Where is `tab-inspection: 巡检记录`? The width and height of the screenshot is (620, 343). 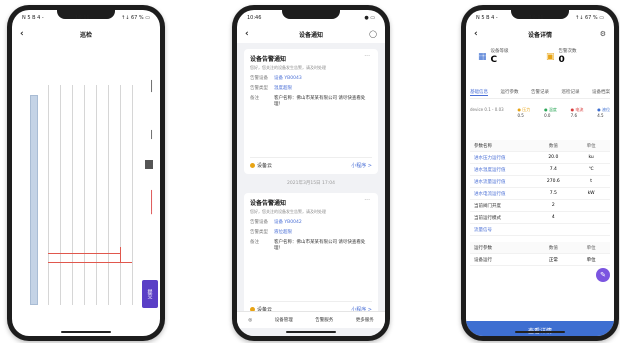
tab-inspection: 巡检记录 is located at coordinates (571, 92).